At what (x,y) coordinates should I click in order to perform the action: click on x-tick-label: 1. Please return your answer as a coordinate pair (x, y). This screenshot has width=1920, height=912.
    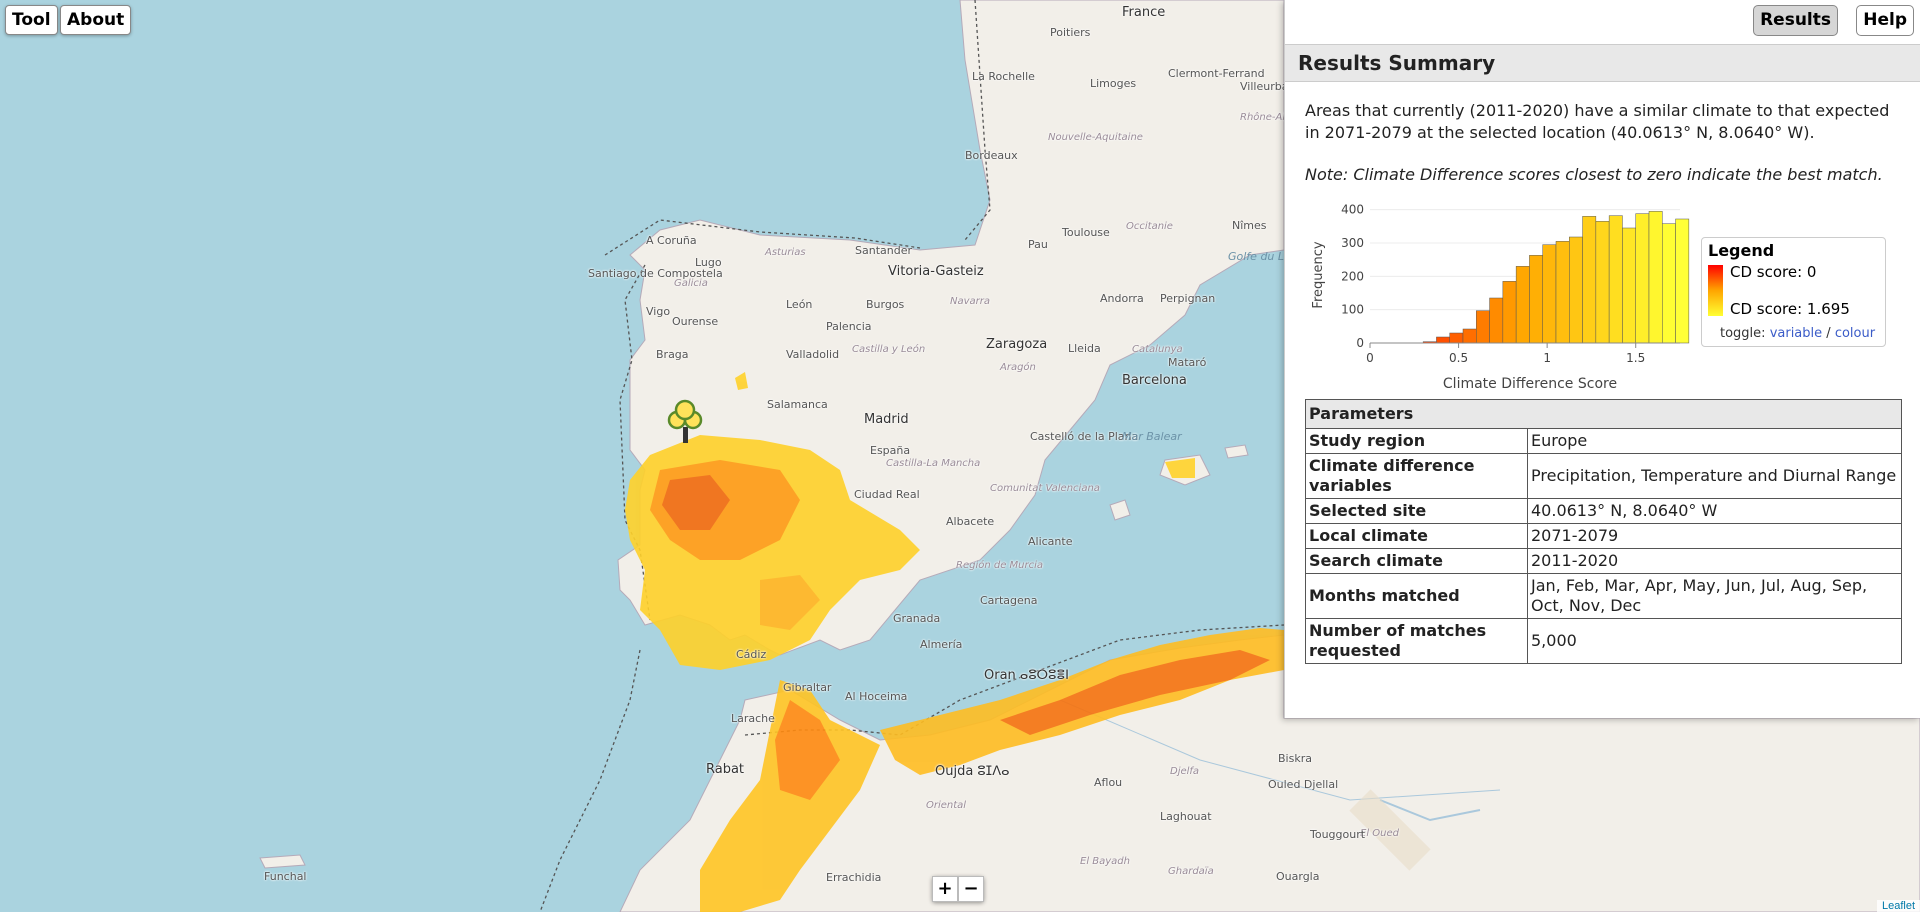
    Looking at the image, I should click on (1547, 358).